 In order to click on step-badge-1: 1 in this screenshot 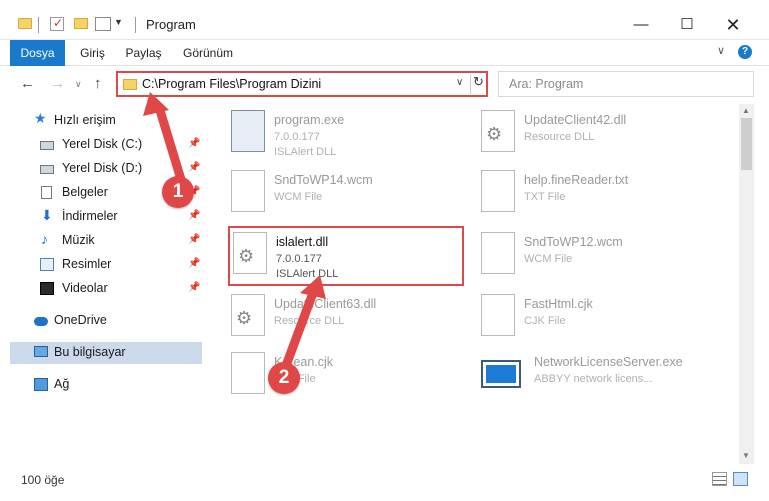, I will do `click(178, 192)`.